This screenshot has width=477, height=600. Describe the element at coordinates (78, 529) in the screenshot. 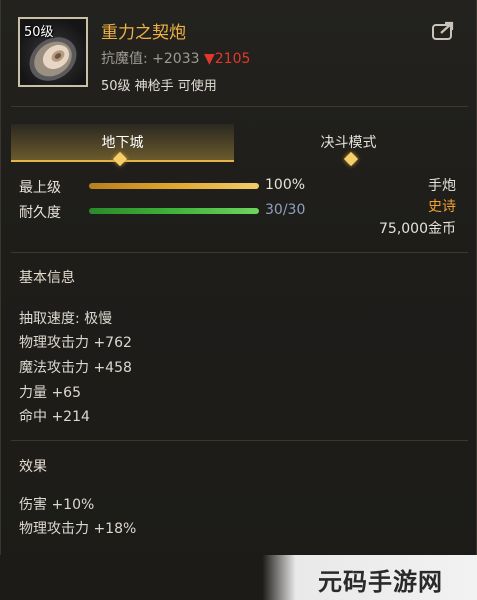

I see `effect-line: 物理攻击力 +18%` at that location.